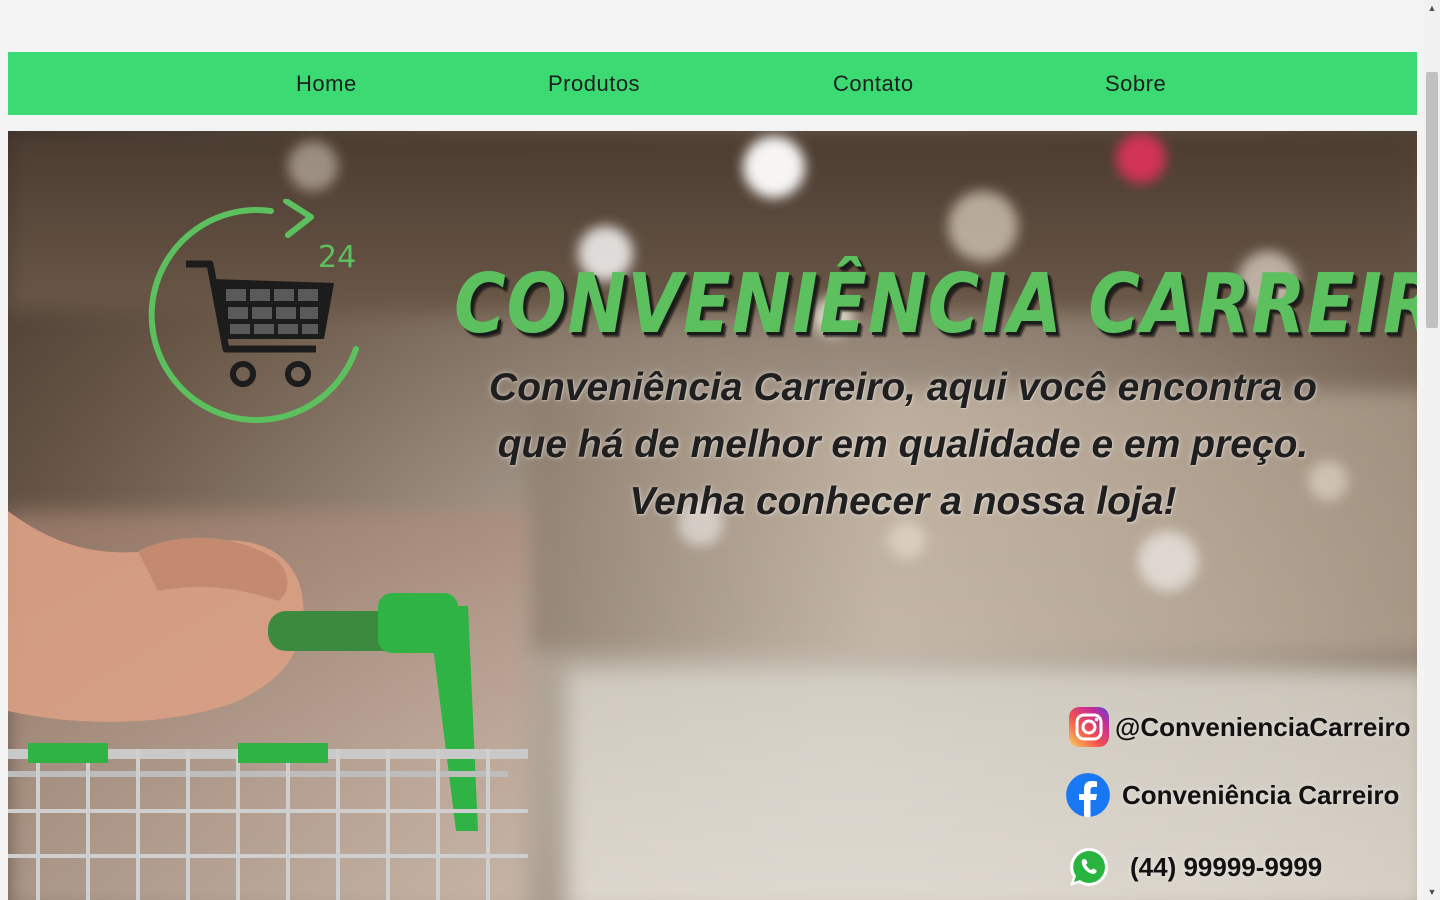 The image size is (1440, 900). Describe the element at coordinates (935, 304) in the screenshot. I see `brand-title: Conveniência Carreiro` at that location.